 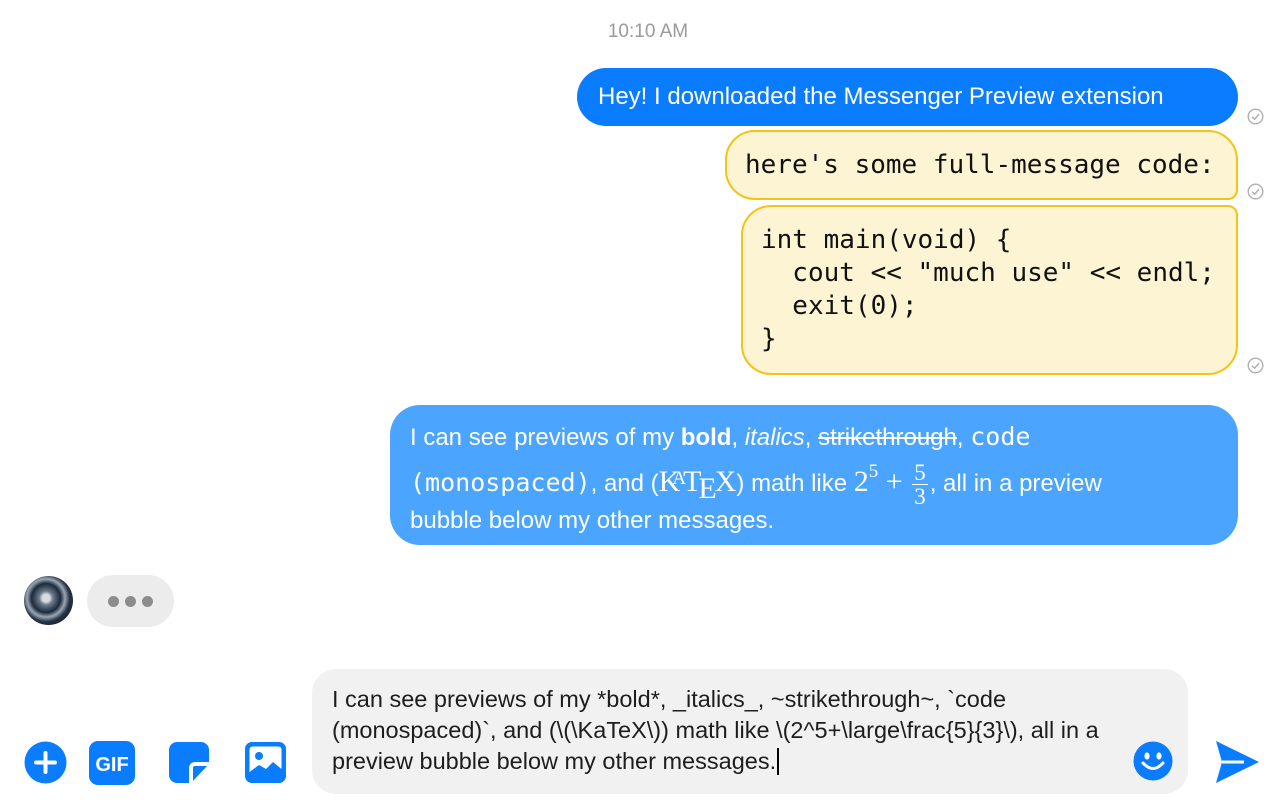 I want to click on send-icon, so click(x=1237, y=762).